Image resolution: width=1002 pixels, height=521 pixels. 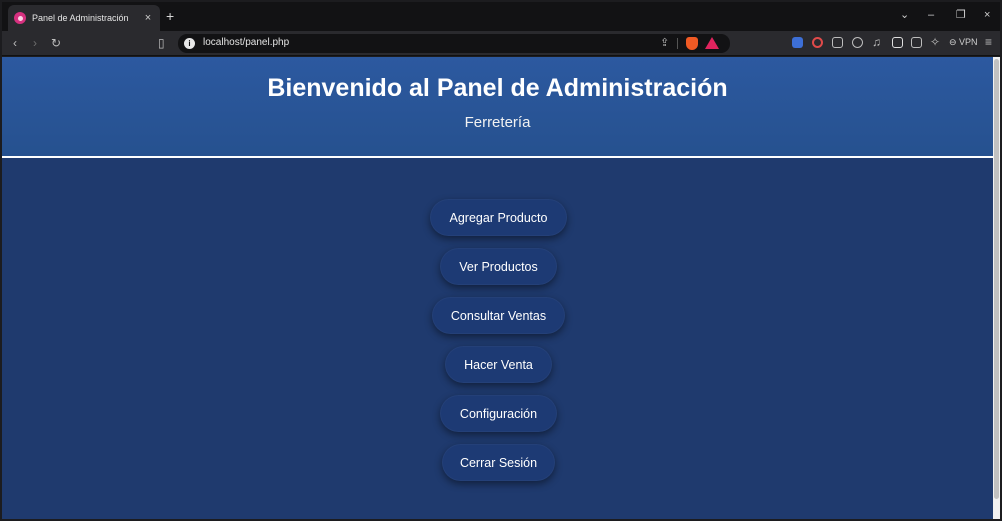 What do you see at coordinates (246, 42) in the screenshot?
I see `url-text: localhost/panel.php` at bounding box center [246, 42].